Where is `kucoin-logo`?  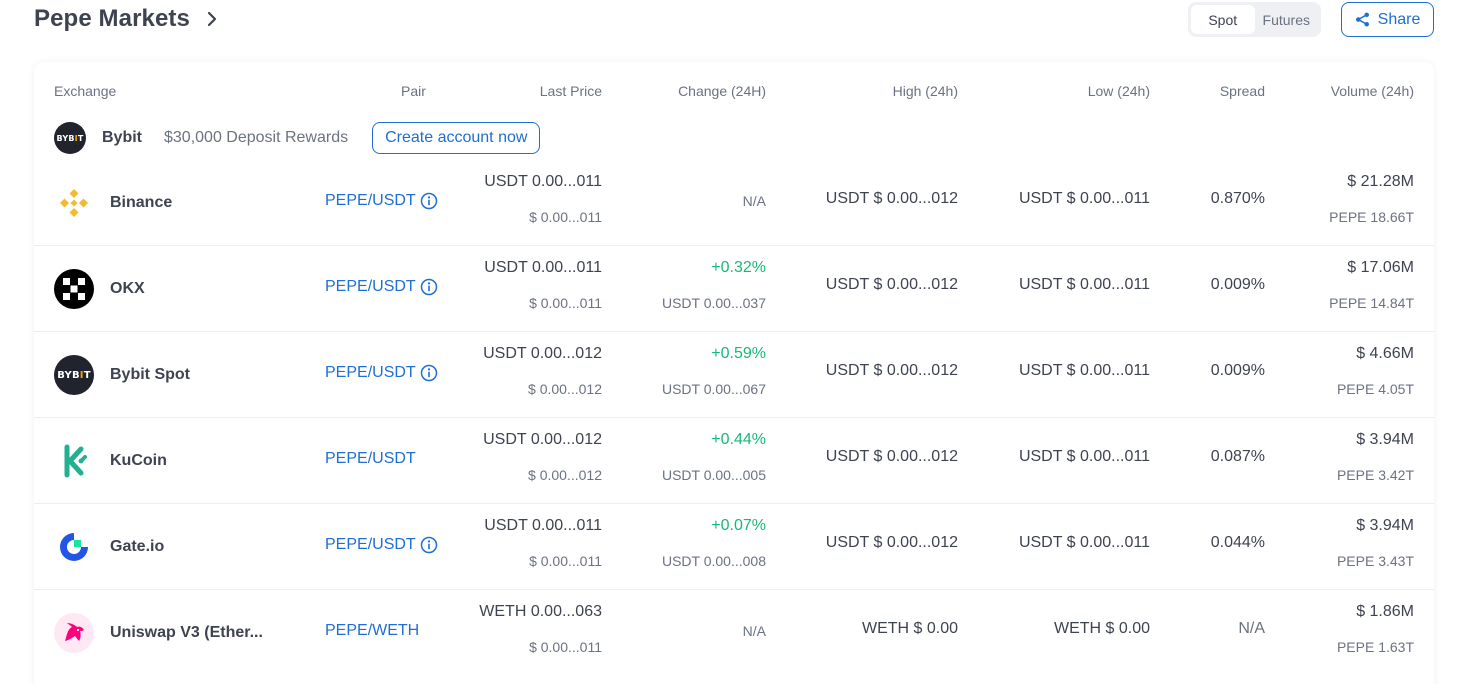 kucoin-logo is located at coordinates (74, 461).